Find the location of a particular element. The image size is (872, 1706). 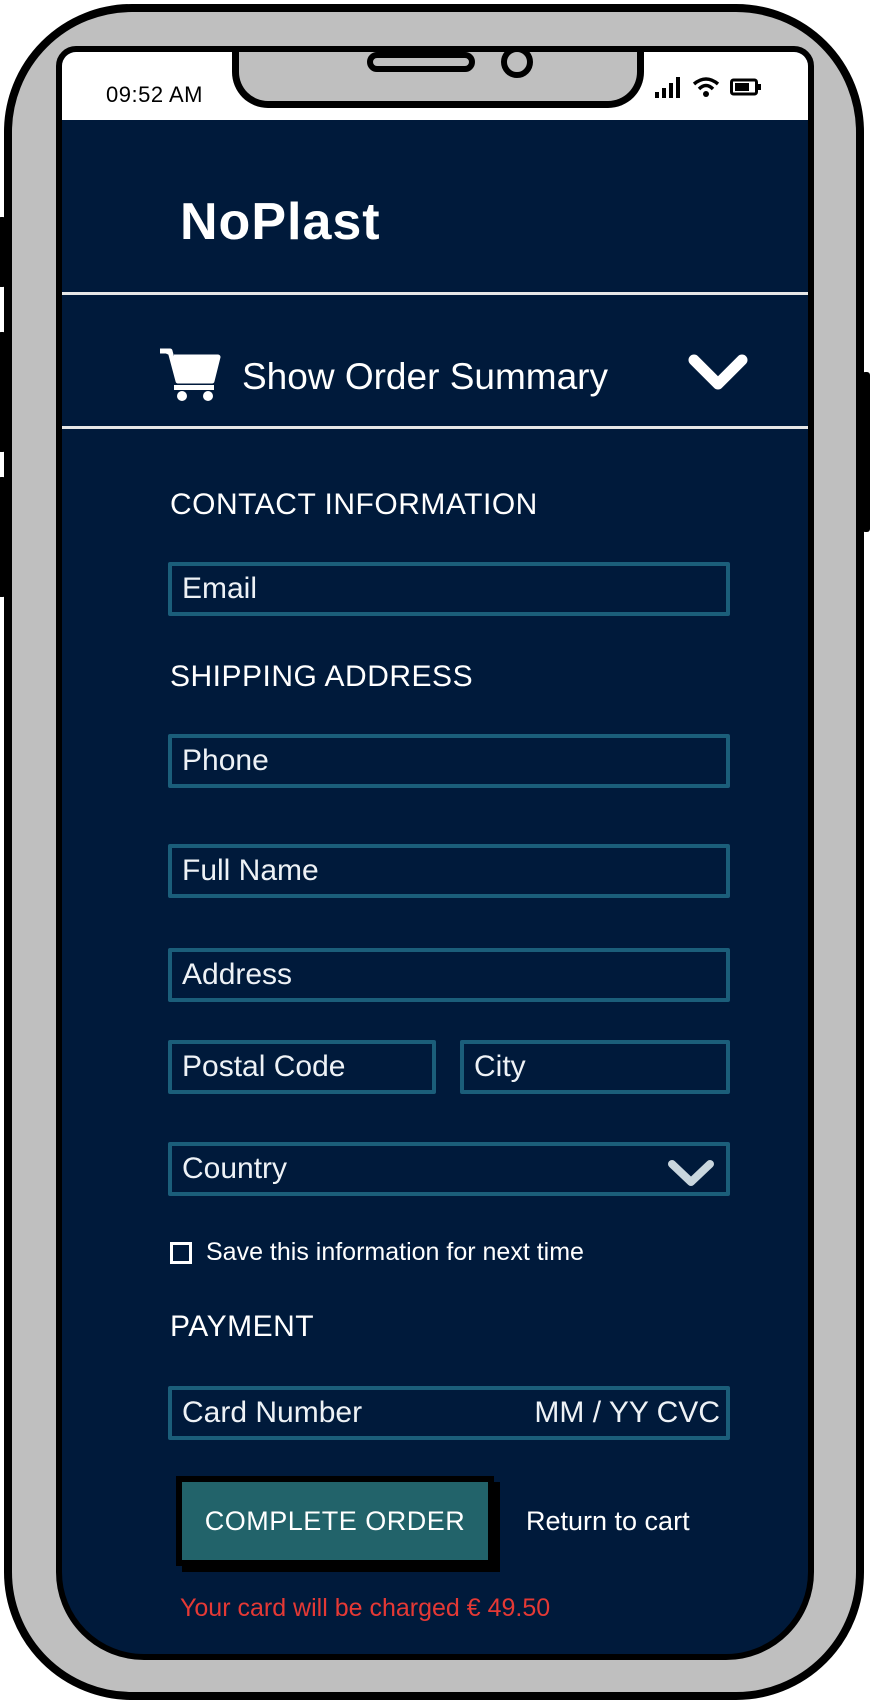

order-summary-label: Show Order Summary is located at coordinates (425, 376).